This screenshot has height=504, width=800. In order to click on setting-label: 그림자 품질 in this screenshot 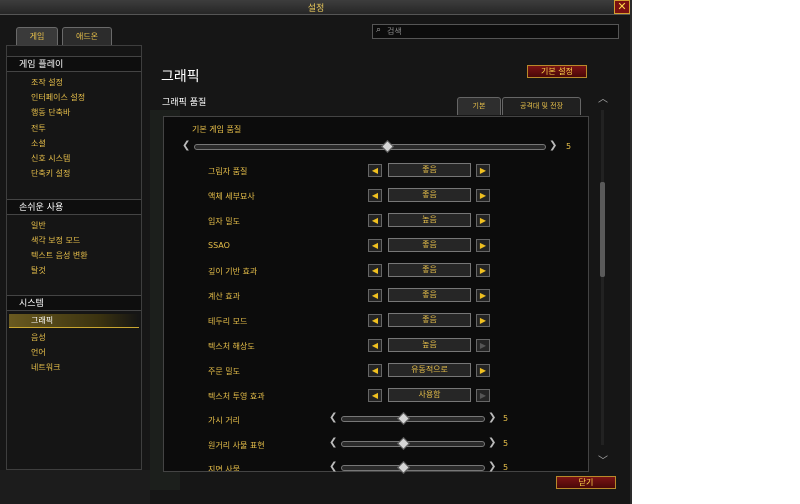, I will do `click(228, 171)`.